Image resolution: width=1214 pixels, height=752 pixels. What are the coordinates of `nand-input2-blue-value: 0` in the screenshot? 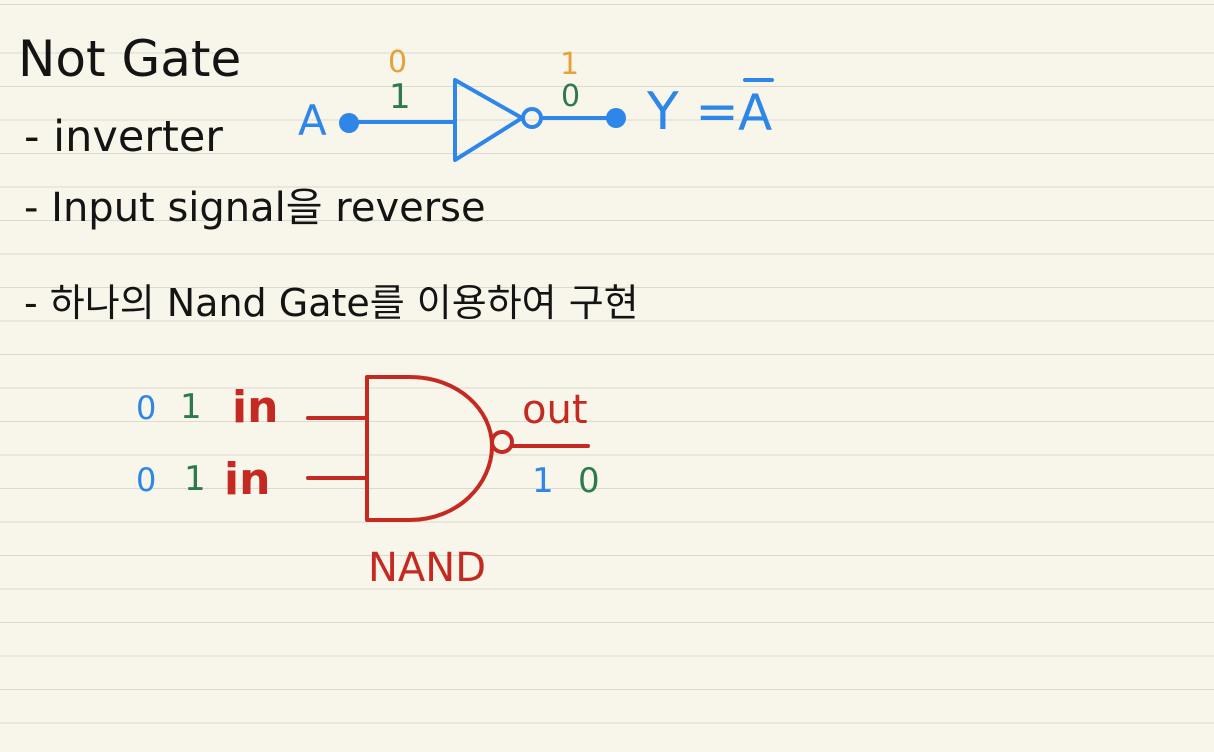 It's located at (146, 480).